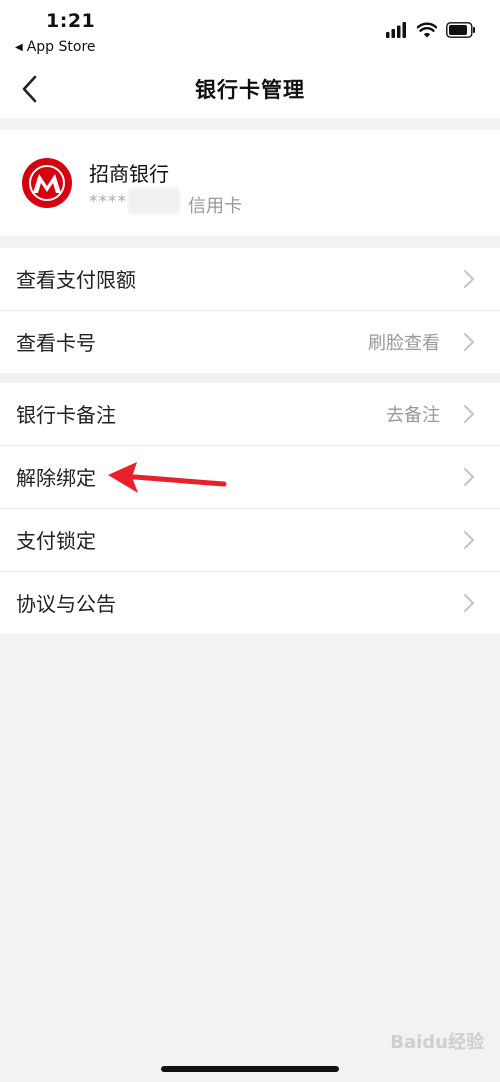 The height and width of the screenshot is (1082, 500). I want to click on agreements-row: 协议与公告, so click(250, 603).